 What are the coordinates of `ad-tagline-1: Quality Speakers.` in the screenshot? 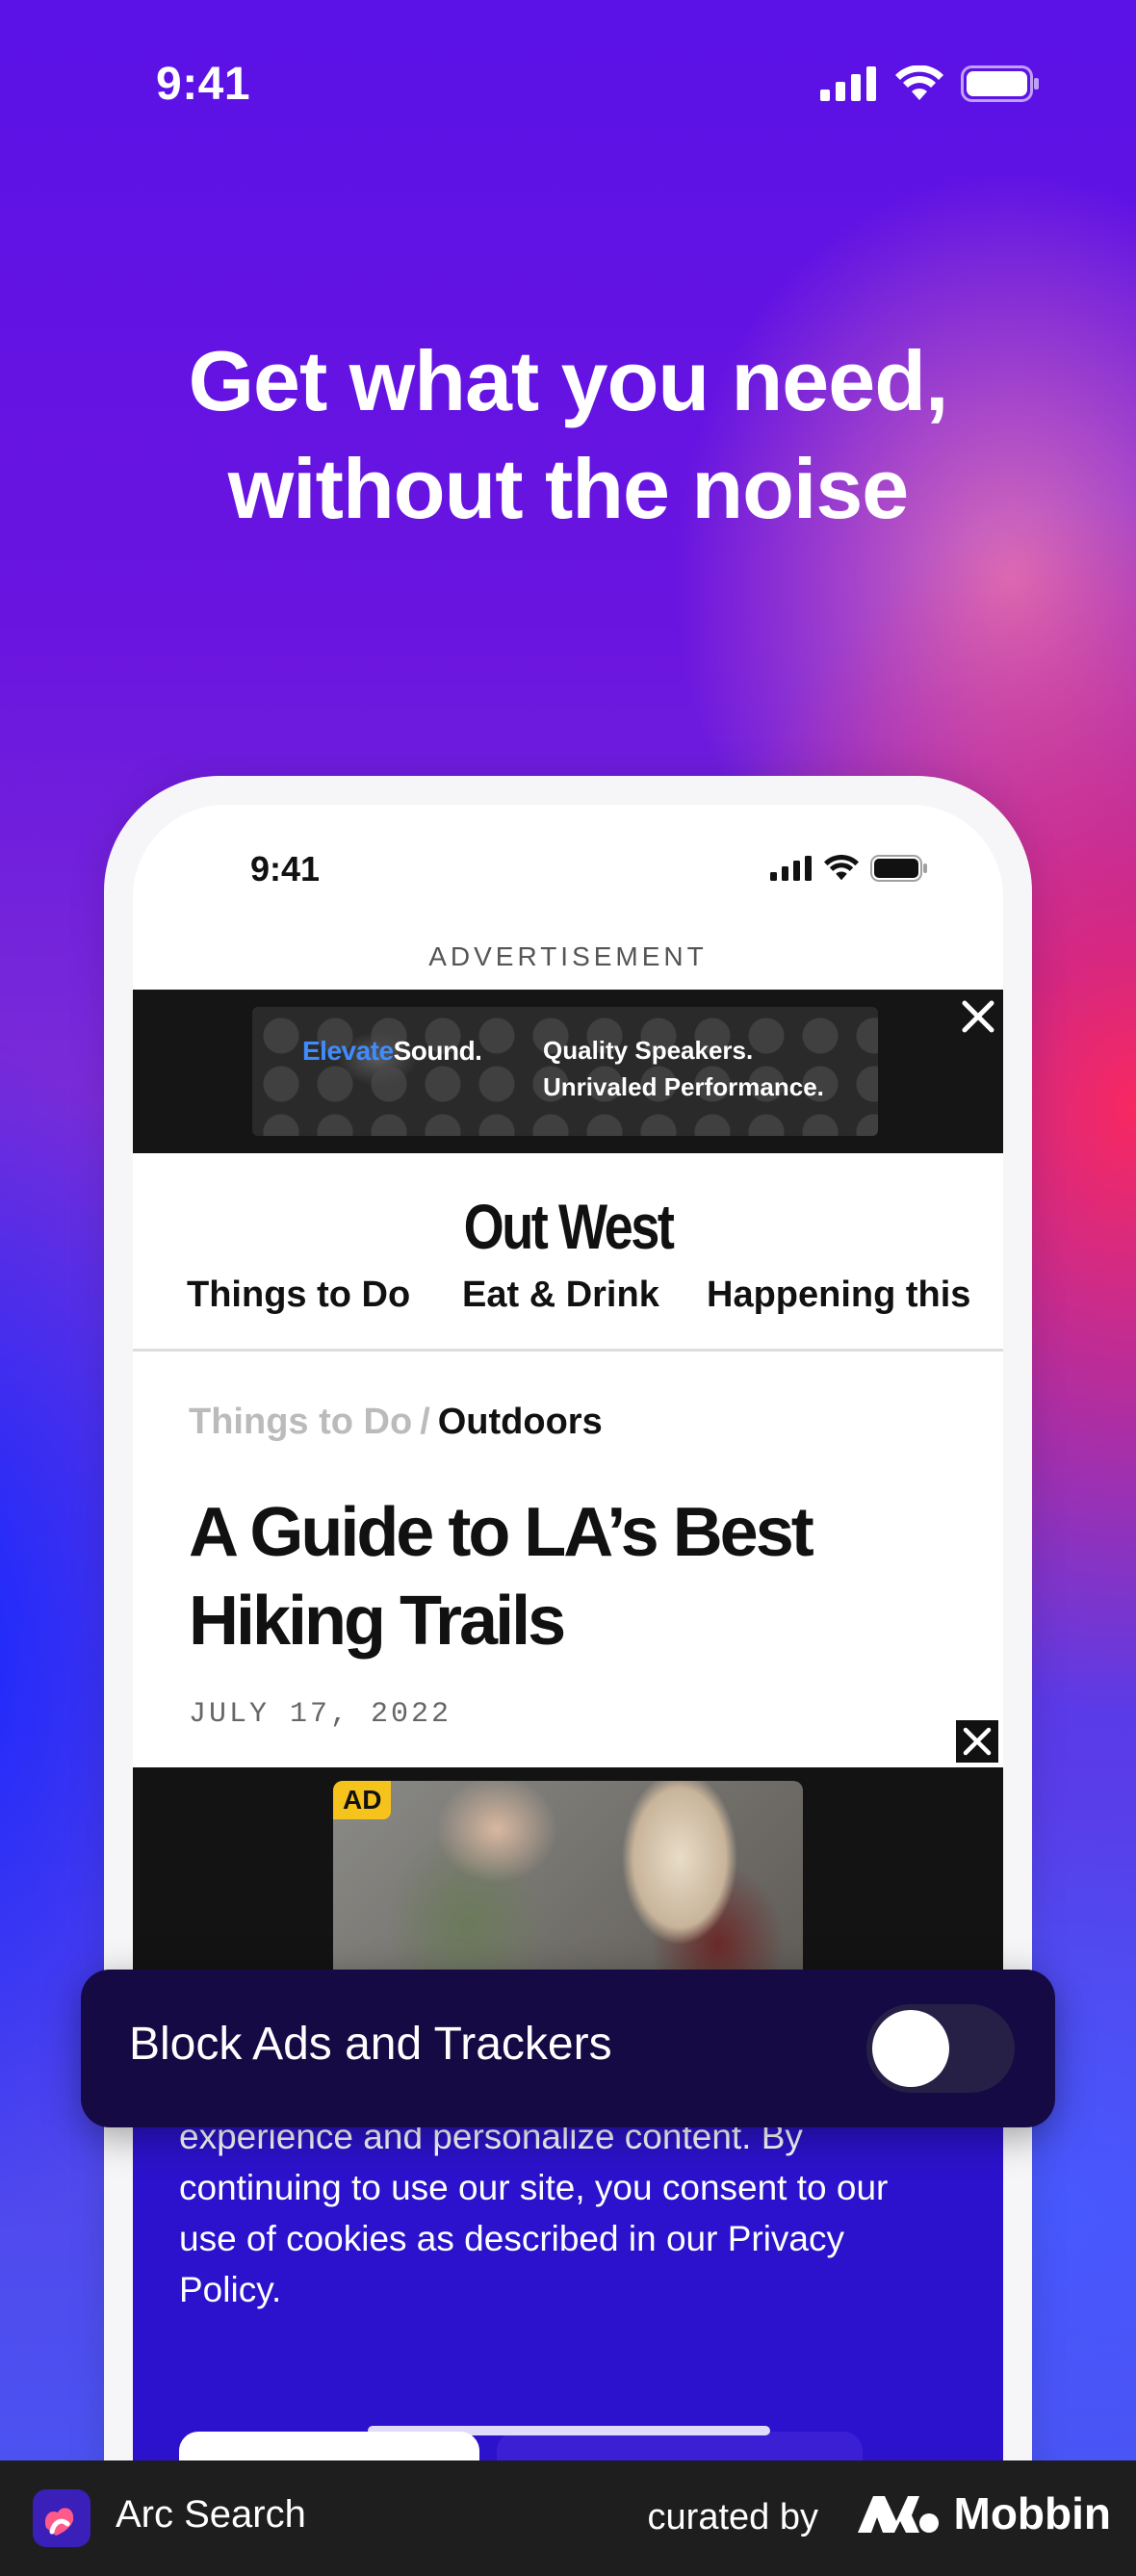 It's located at (649, 1051).